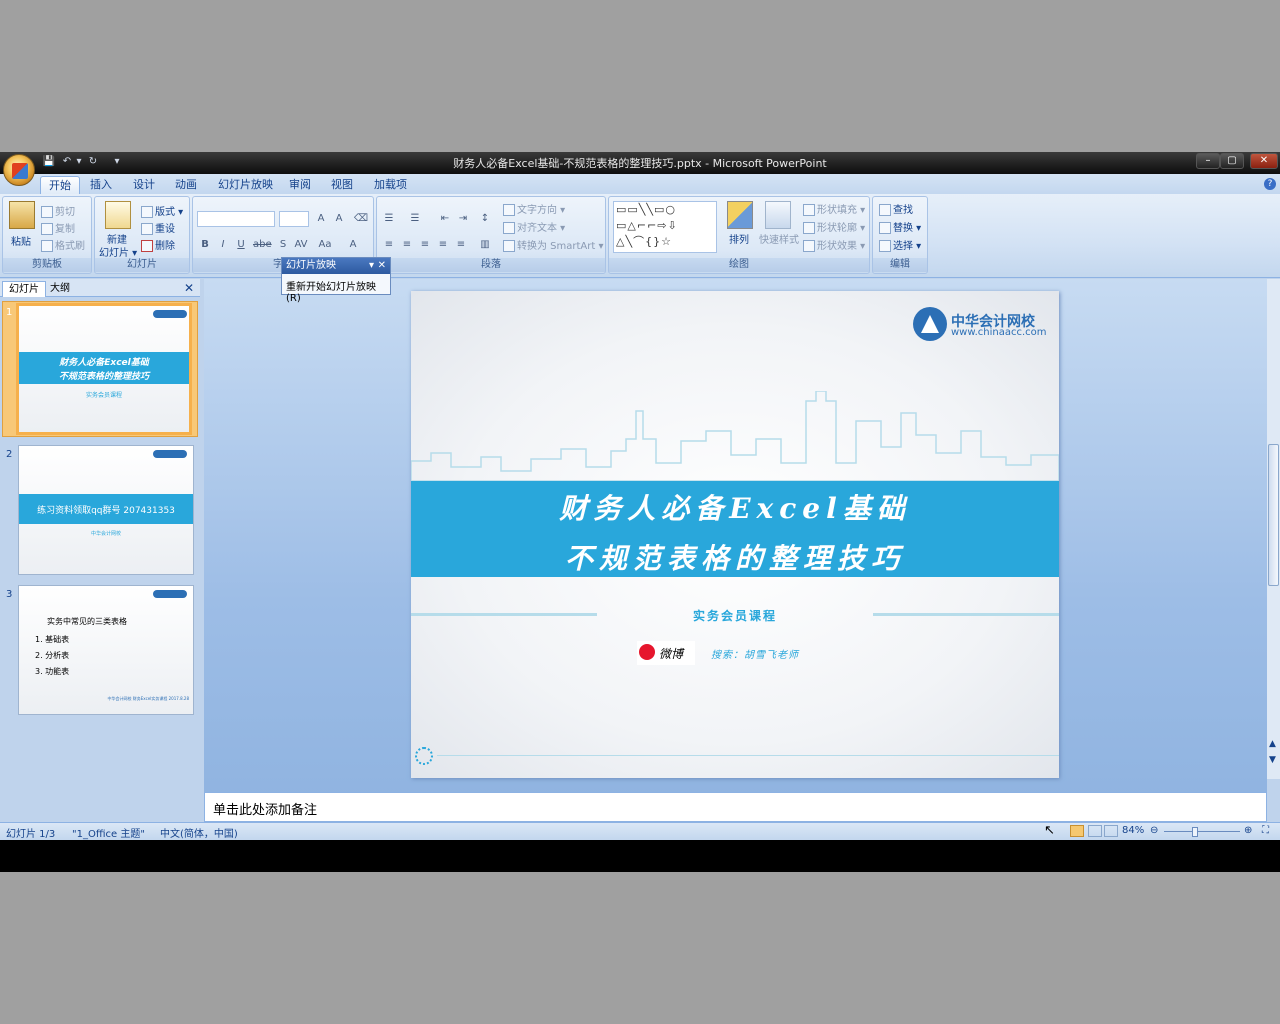 The image size is (1280, 1024). Describe the element at coordinates (1264, 161) in the screenshot. I see `close-button: ✕` at that location.